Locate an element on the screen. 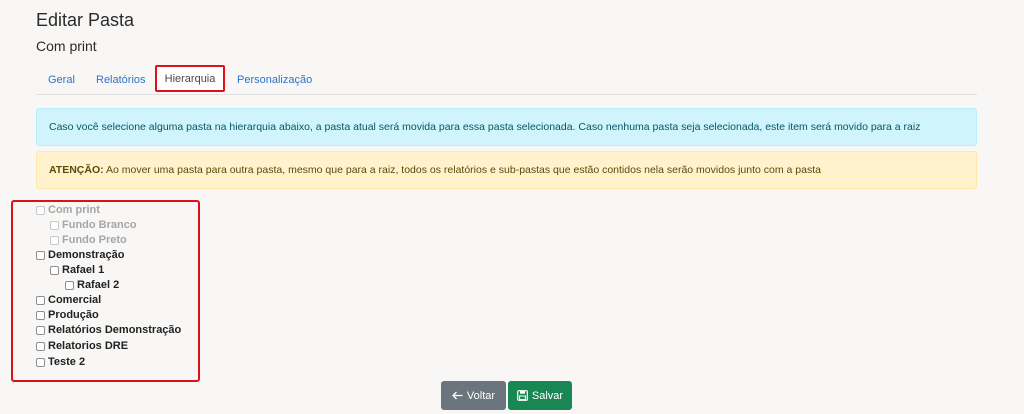 The image size is (1024, 414). tree-item-rafael-2: Rafael 2 is located at coordinates (92, 285).